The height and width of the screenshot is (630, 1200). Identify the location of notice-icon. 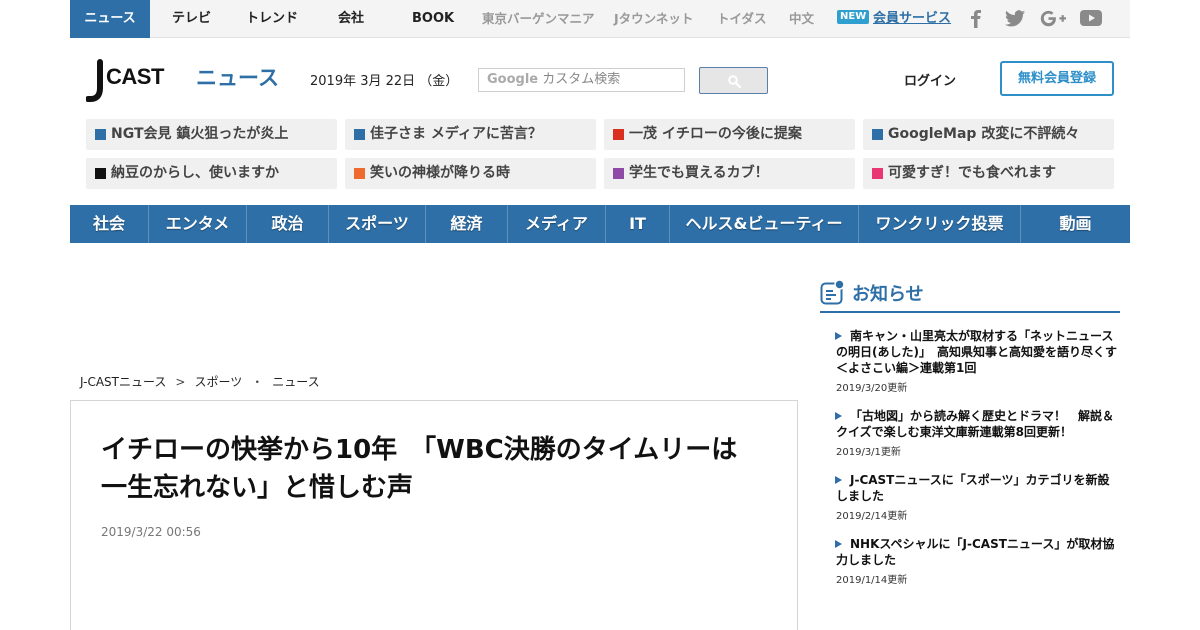
(833, 294).